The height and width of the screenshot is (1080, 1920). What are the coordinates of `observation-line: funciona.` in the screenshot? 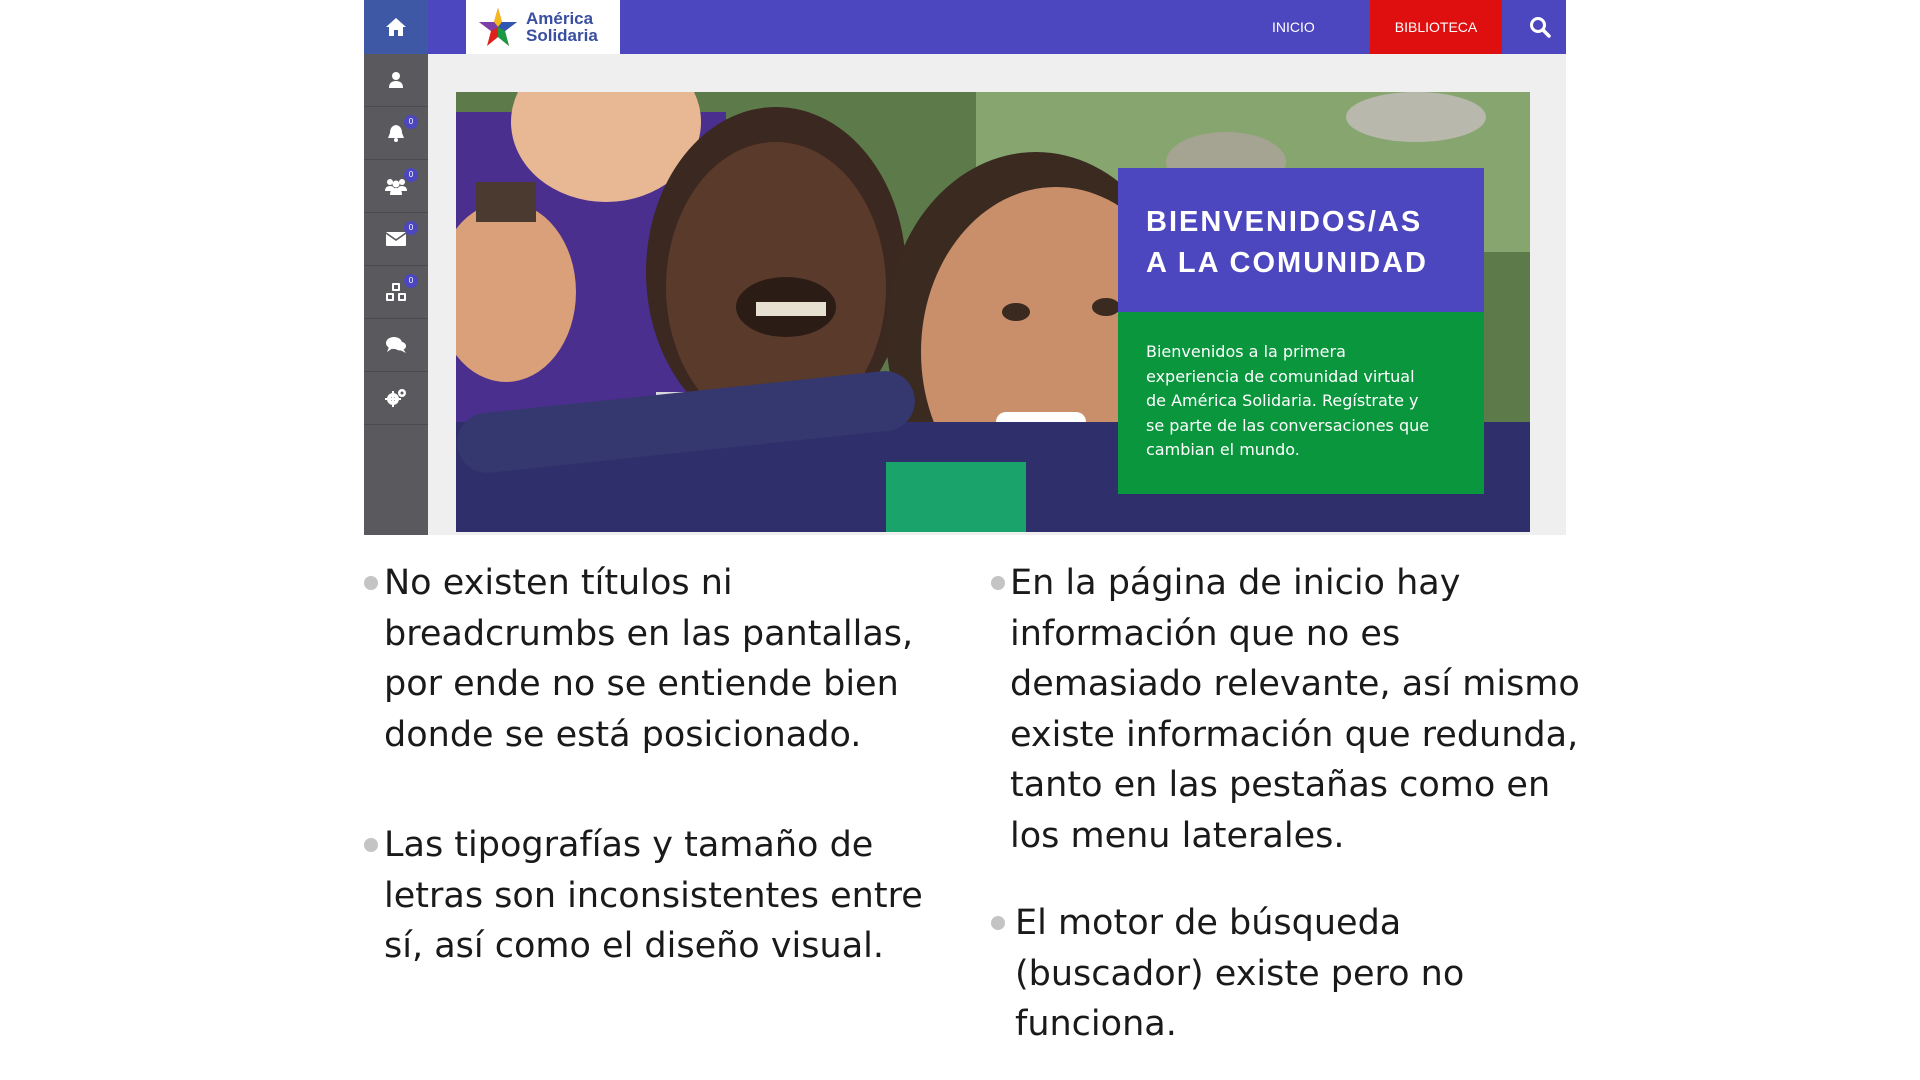 It's located at (1096, 1024).